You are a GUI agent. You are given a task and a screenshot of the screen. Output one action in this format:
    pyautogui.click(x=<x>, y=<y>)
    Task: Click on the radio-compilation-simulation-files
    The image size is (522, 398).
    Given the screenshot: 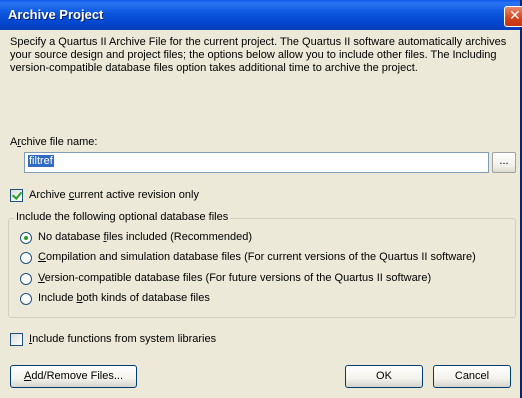 What is the action you would take?
    pyautogui.click(x=26, y=258)
    